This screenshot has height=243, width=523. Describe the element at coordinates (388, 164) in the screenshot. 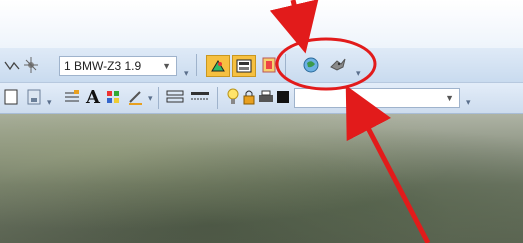

I see `arrow-bottom` at that location.